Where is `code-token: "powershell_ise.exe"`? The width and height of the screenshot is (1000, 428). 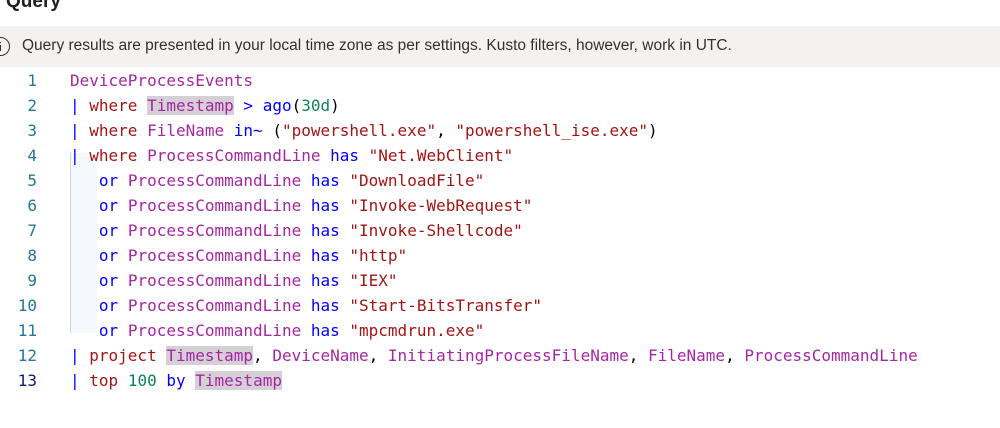 code-token: "powershell_ise.exe" is located at coordinates (551, 130).